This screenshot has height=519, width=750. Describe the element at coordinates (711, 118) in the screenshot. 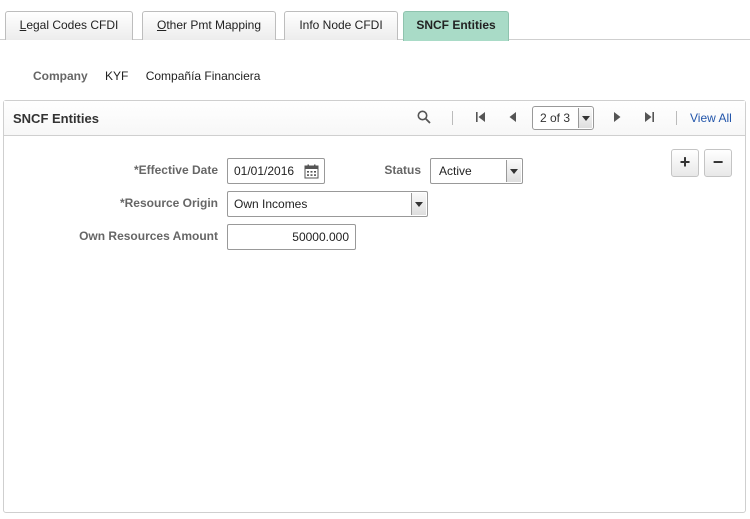

I see `view-all-link: View All` at that location.